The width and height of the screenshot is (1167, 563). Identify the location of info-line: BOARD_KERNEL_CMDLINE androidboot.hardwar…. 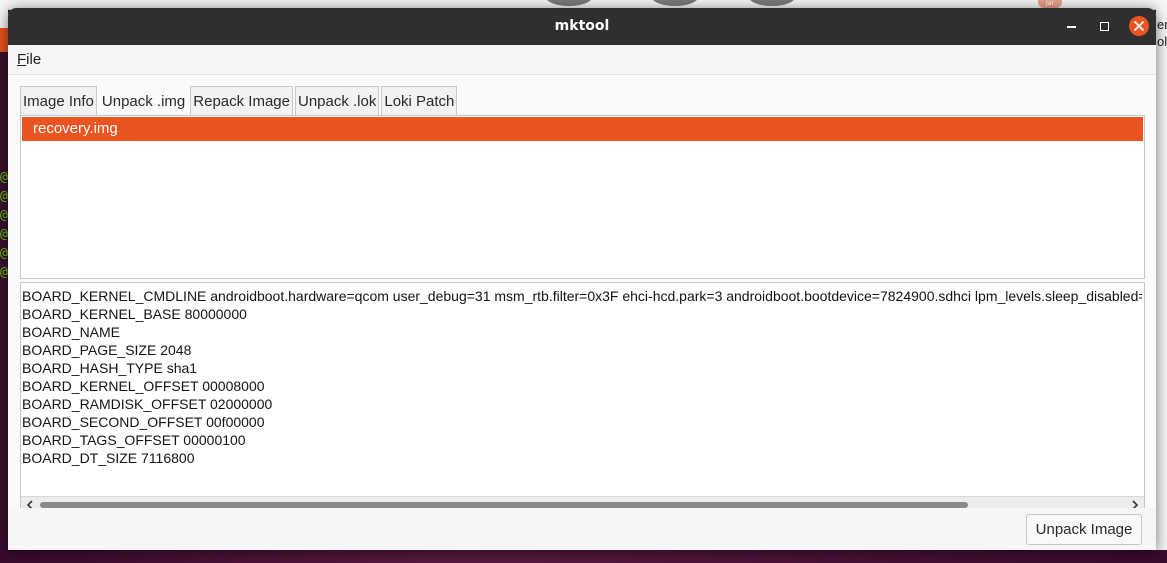
(582, 296).